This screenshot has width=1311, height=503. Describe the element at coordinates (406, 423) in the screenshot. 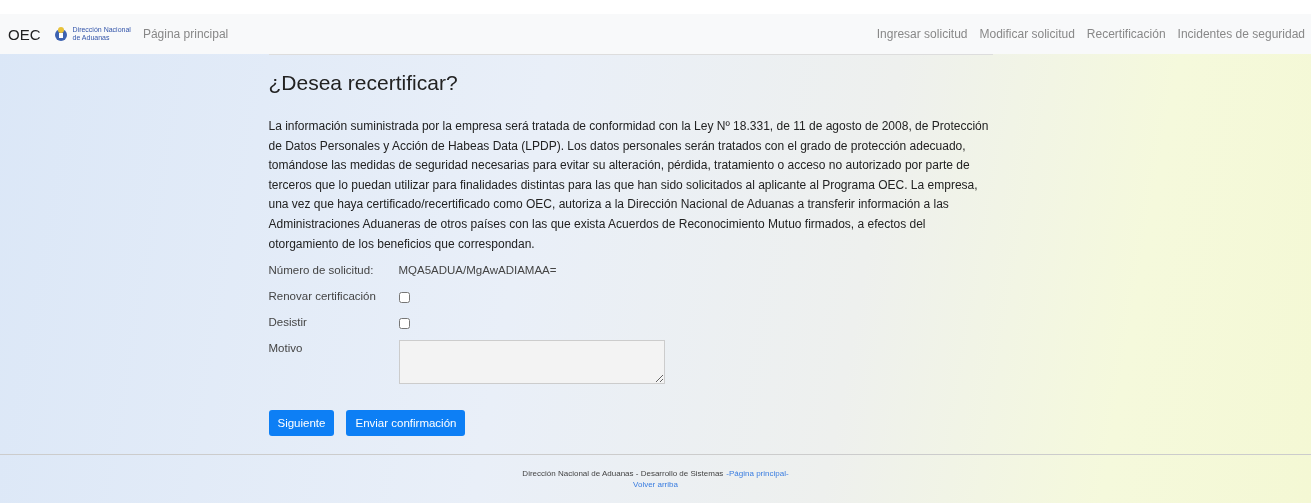

I see `send-button: Enviar confirmación` at that location.